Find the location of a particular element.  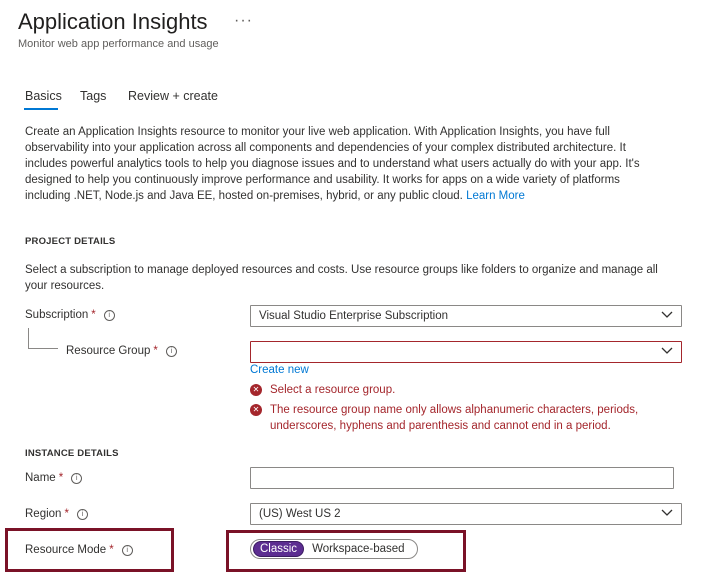

tab-basics: Basics is located at coordinates (43, 96).